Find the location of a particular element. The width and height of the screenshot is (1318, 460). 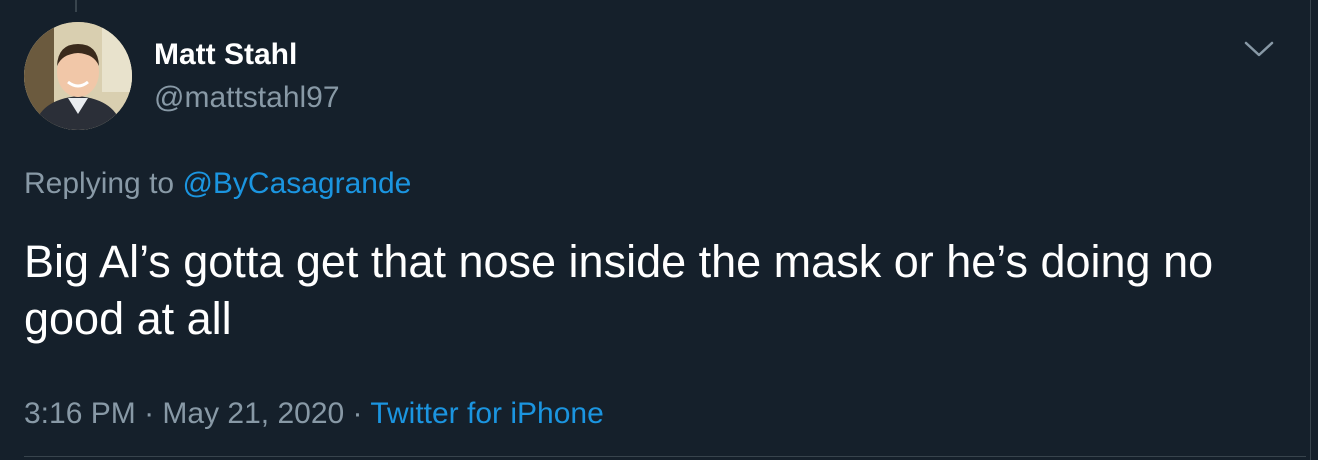

author-display-name: Matt Stahl is located at coordinates (225, 55).